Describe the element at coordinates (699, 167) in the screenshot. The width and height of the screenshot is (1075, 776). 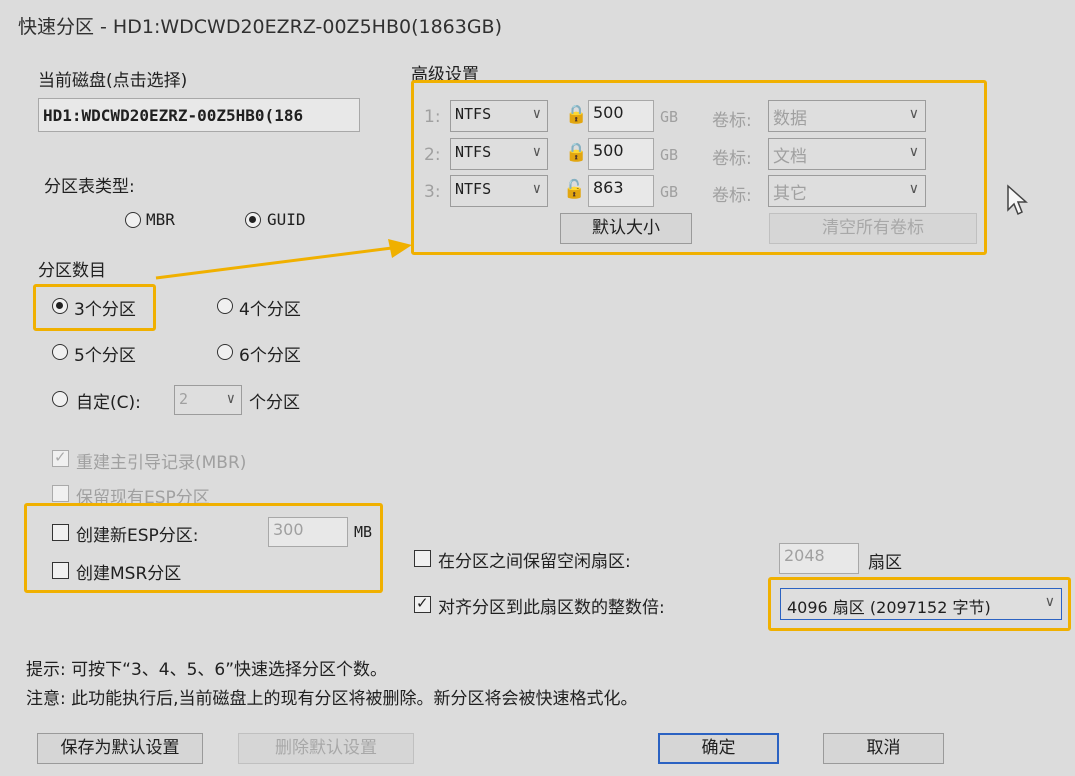
I see `advanced-settings-highlight` at that location.